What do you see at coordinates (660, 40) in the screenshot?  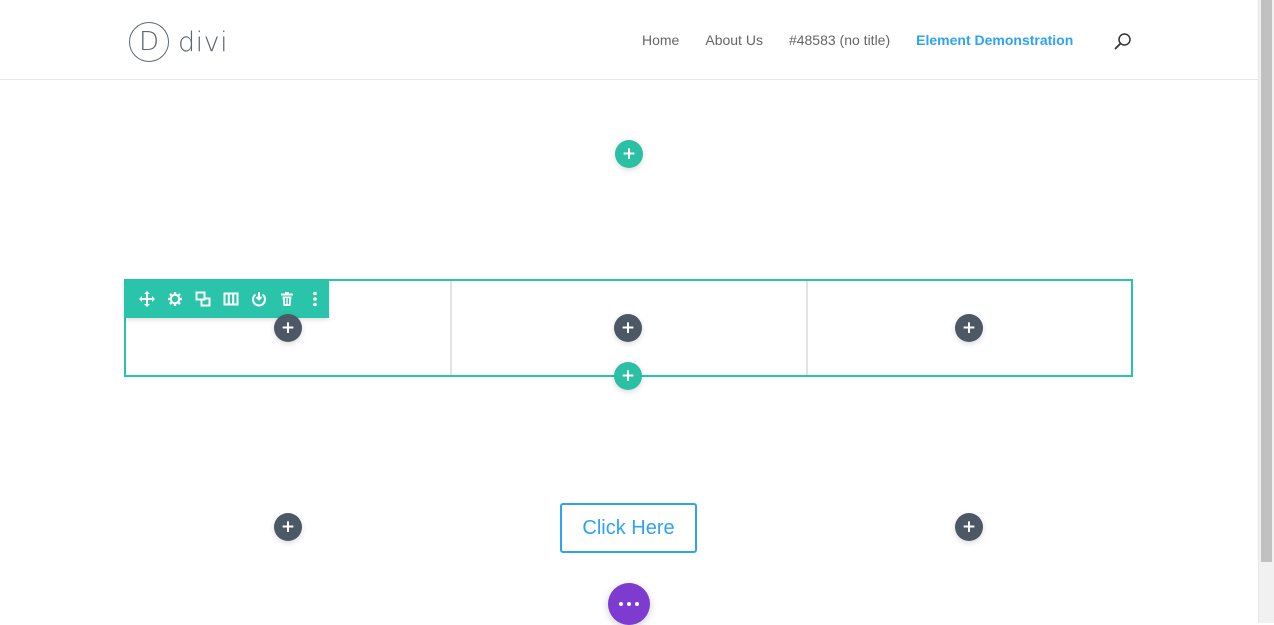 I see `nav-home: Home` at bounding box center [660, 40].